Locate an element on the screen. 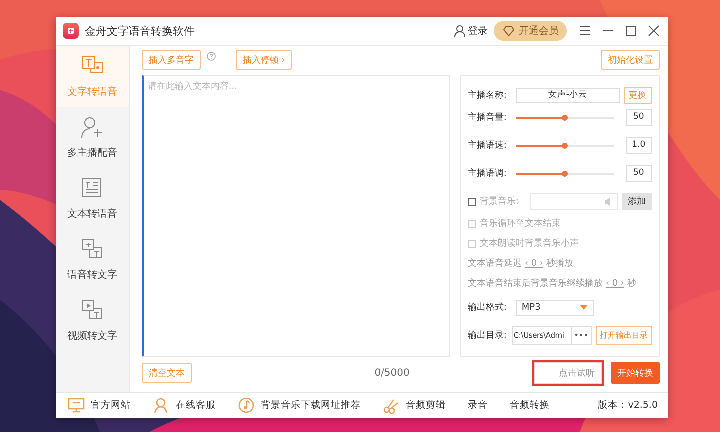 This screenshot has height=432, width=720. footer-link: 官方网站 is located at coordinates (111, 405).